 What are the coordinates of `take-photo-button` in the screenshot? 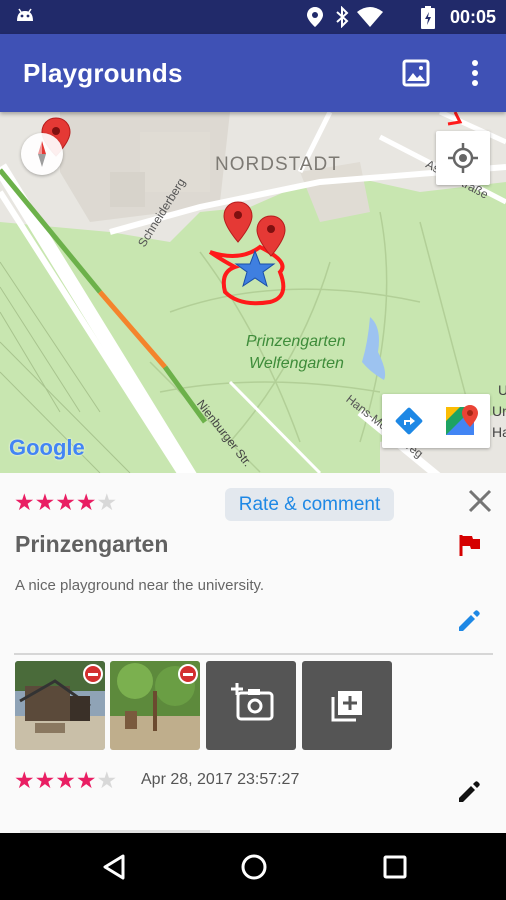 It's located at (251, 705).